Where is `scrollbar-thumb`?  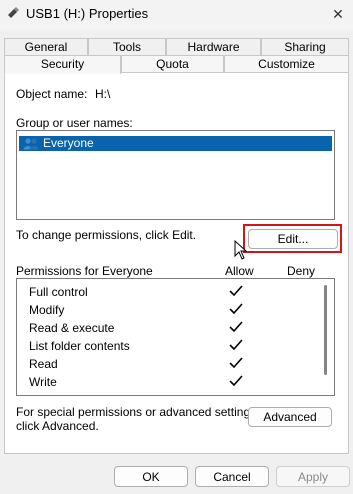 scrollbar-thumb is located at coordinates (325, 330).